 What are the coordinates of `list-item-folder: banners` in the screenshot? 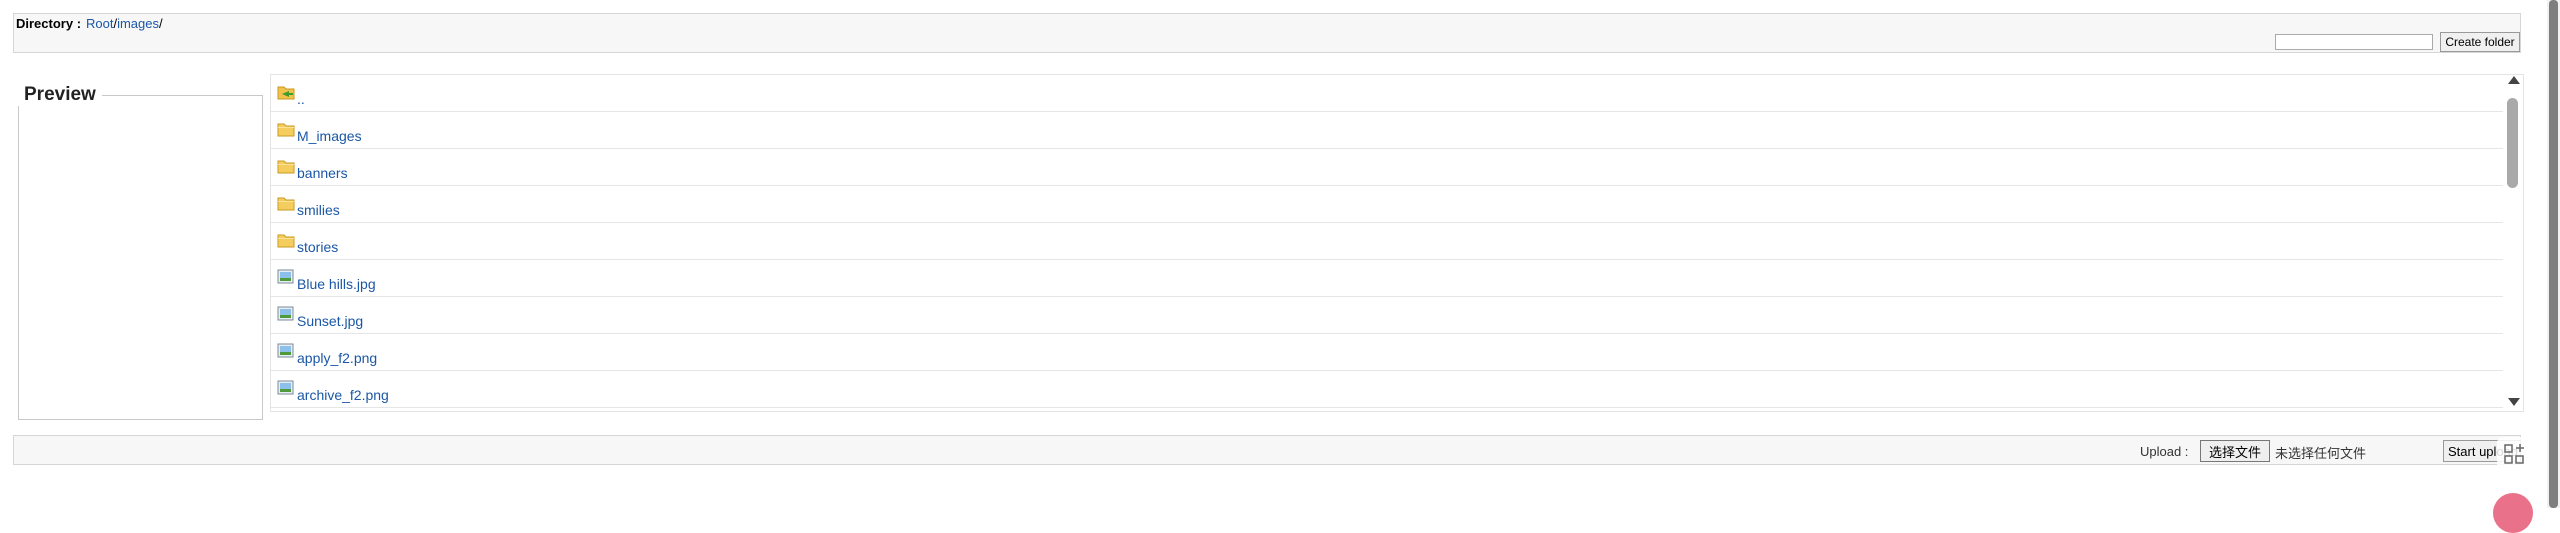 It's located at (1387, 167).